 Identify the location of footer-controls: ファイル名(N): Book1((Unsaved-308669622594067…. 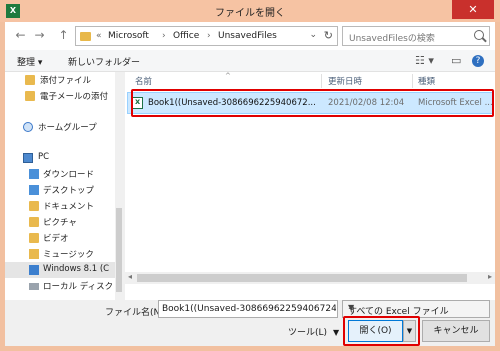
(250, 323).